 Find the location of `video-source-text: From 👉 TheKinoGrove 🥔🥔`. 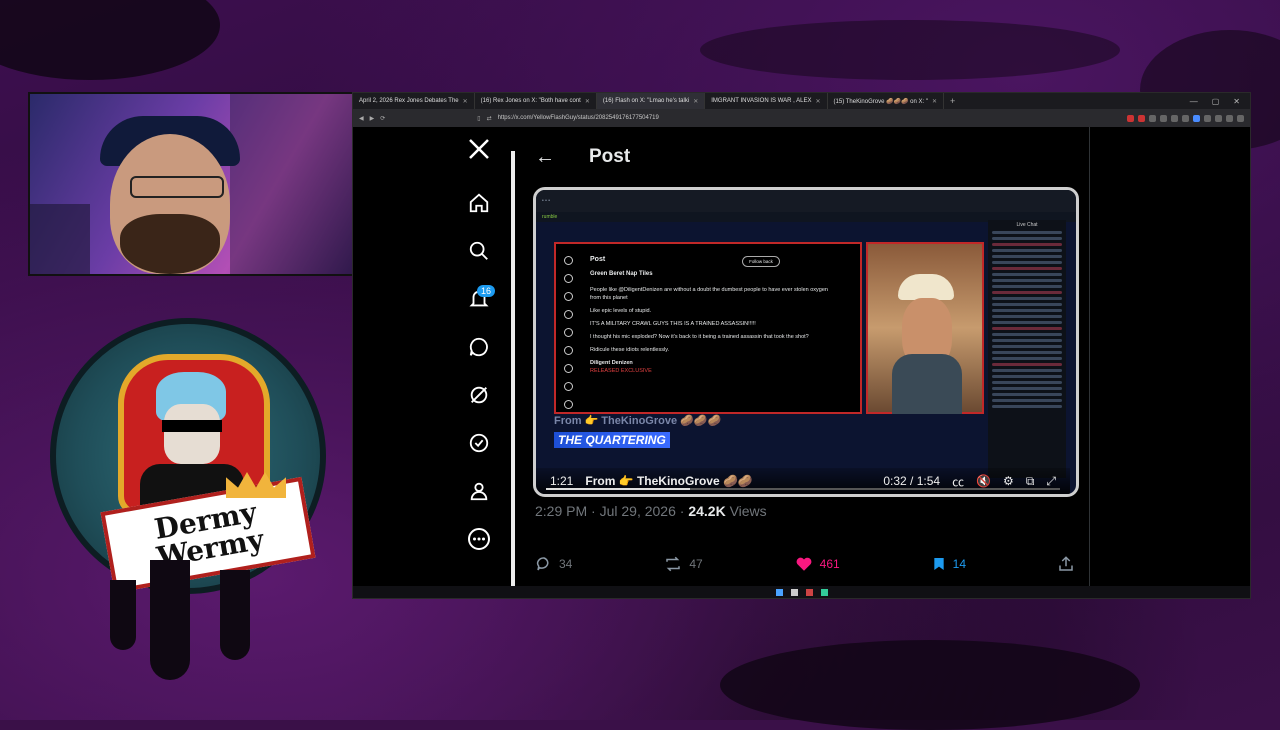

video-source-text: From 👉 TheKinoGrove 🥔🥔 is located at coordinates (669, 481).